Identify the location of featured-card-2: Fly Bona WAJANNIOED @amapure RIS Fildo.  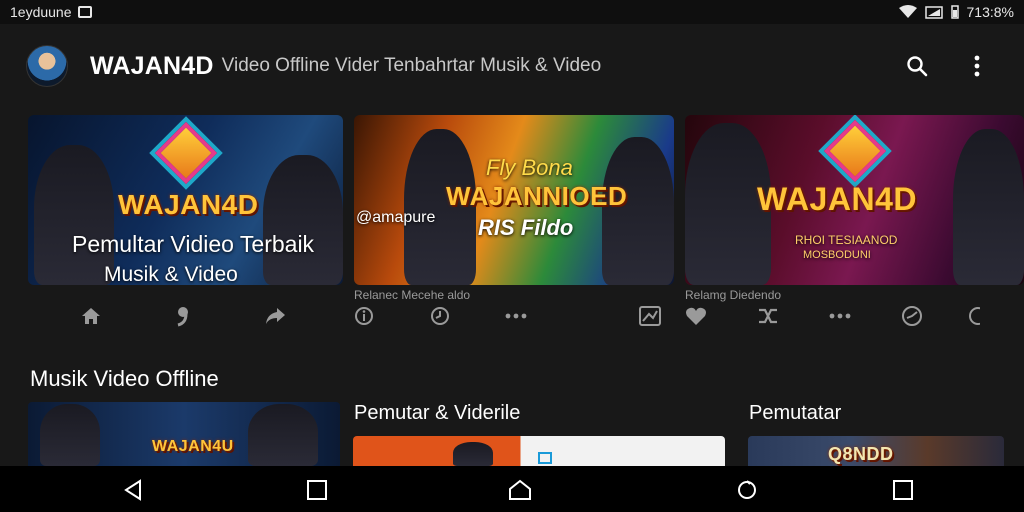
(514, 200).